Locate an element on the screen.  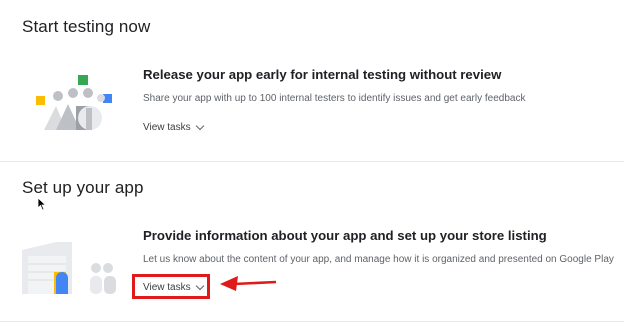
section-title-start-testing: Start testing now is located at coordinates (86, 26).